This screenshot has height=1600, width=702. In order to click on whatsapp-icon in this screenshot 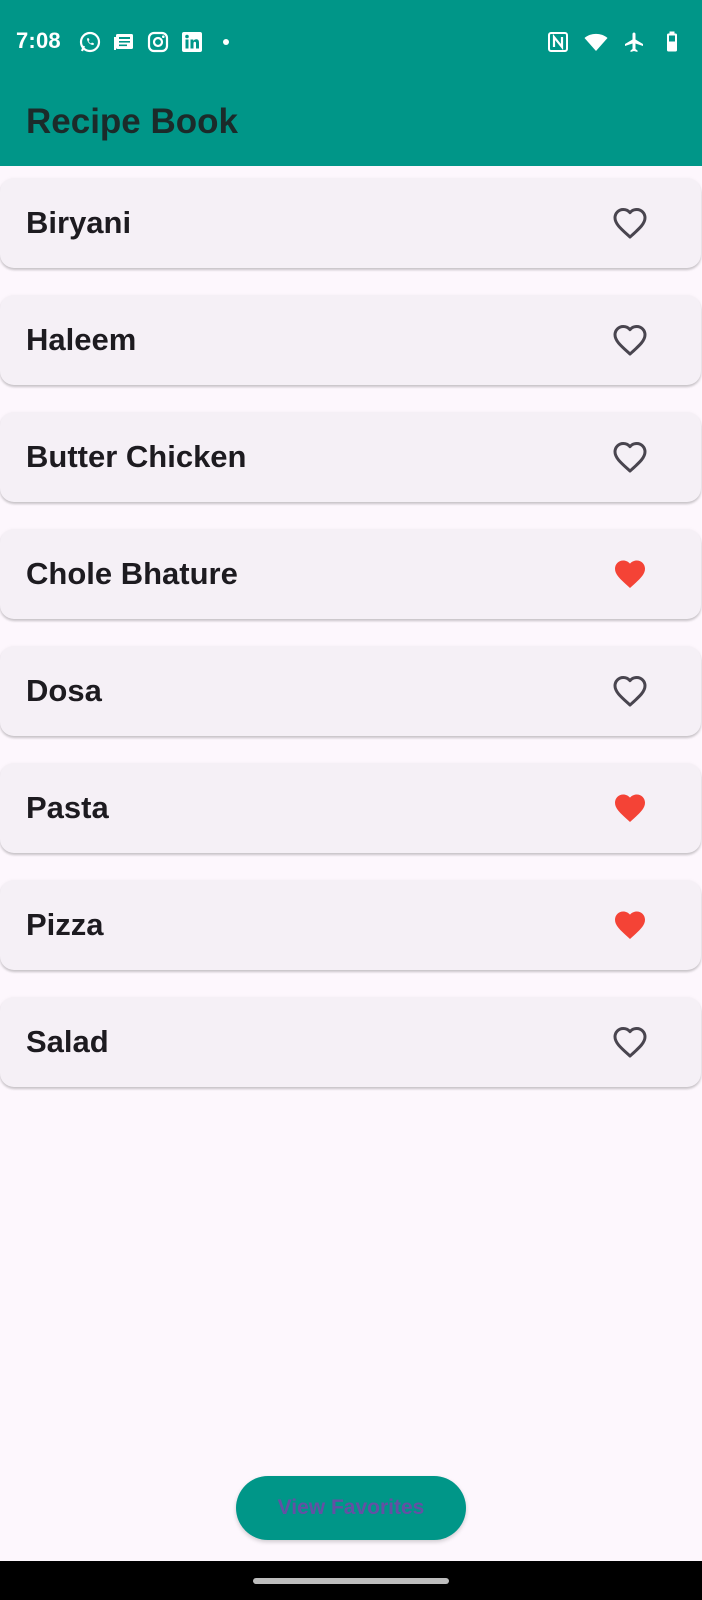, I will do `click(90, 42)`.